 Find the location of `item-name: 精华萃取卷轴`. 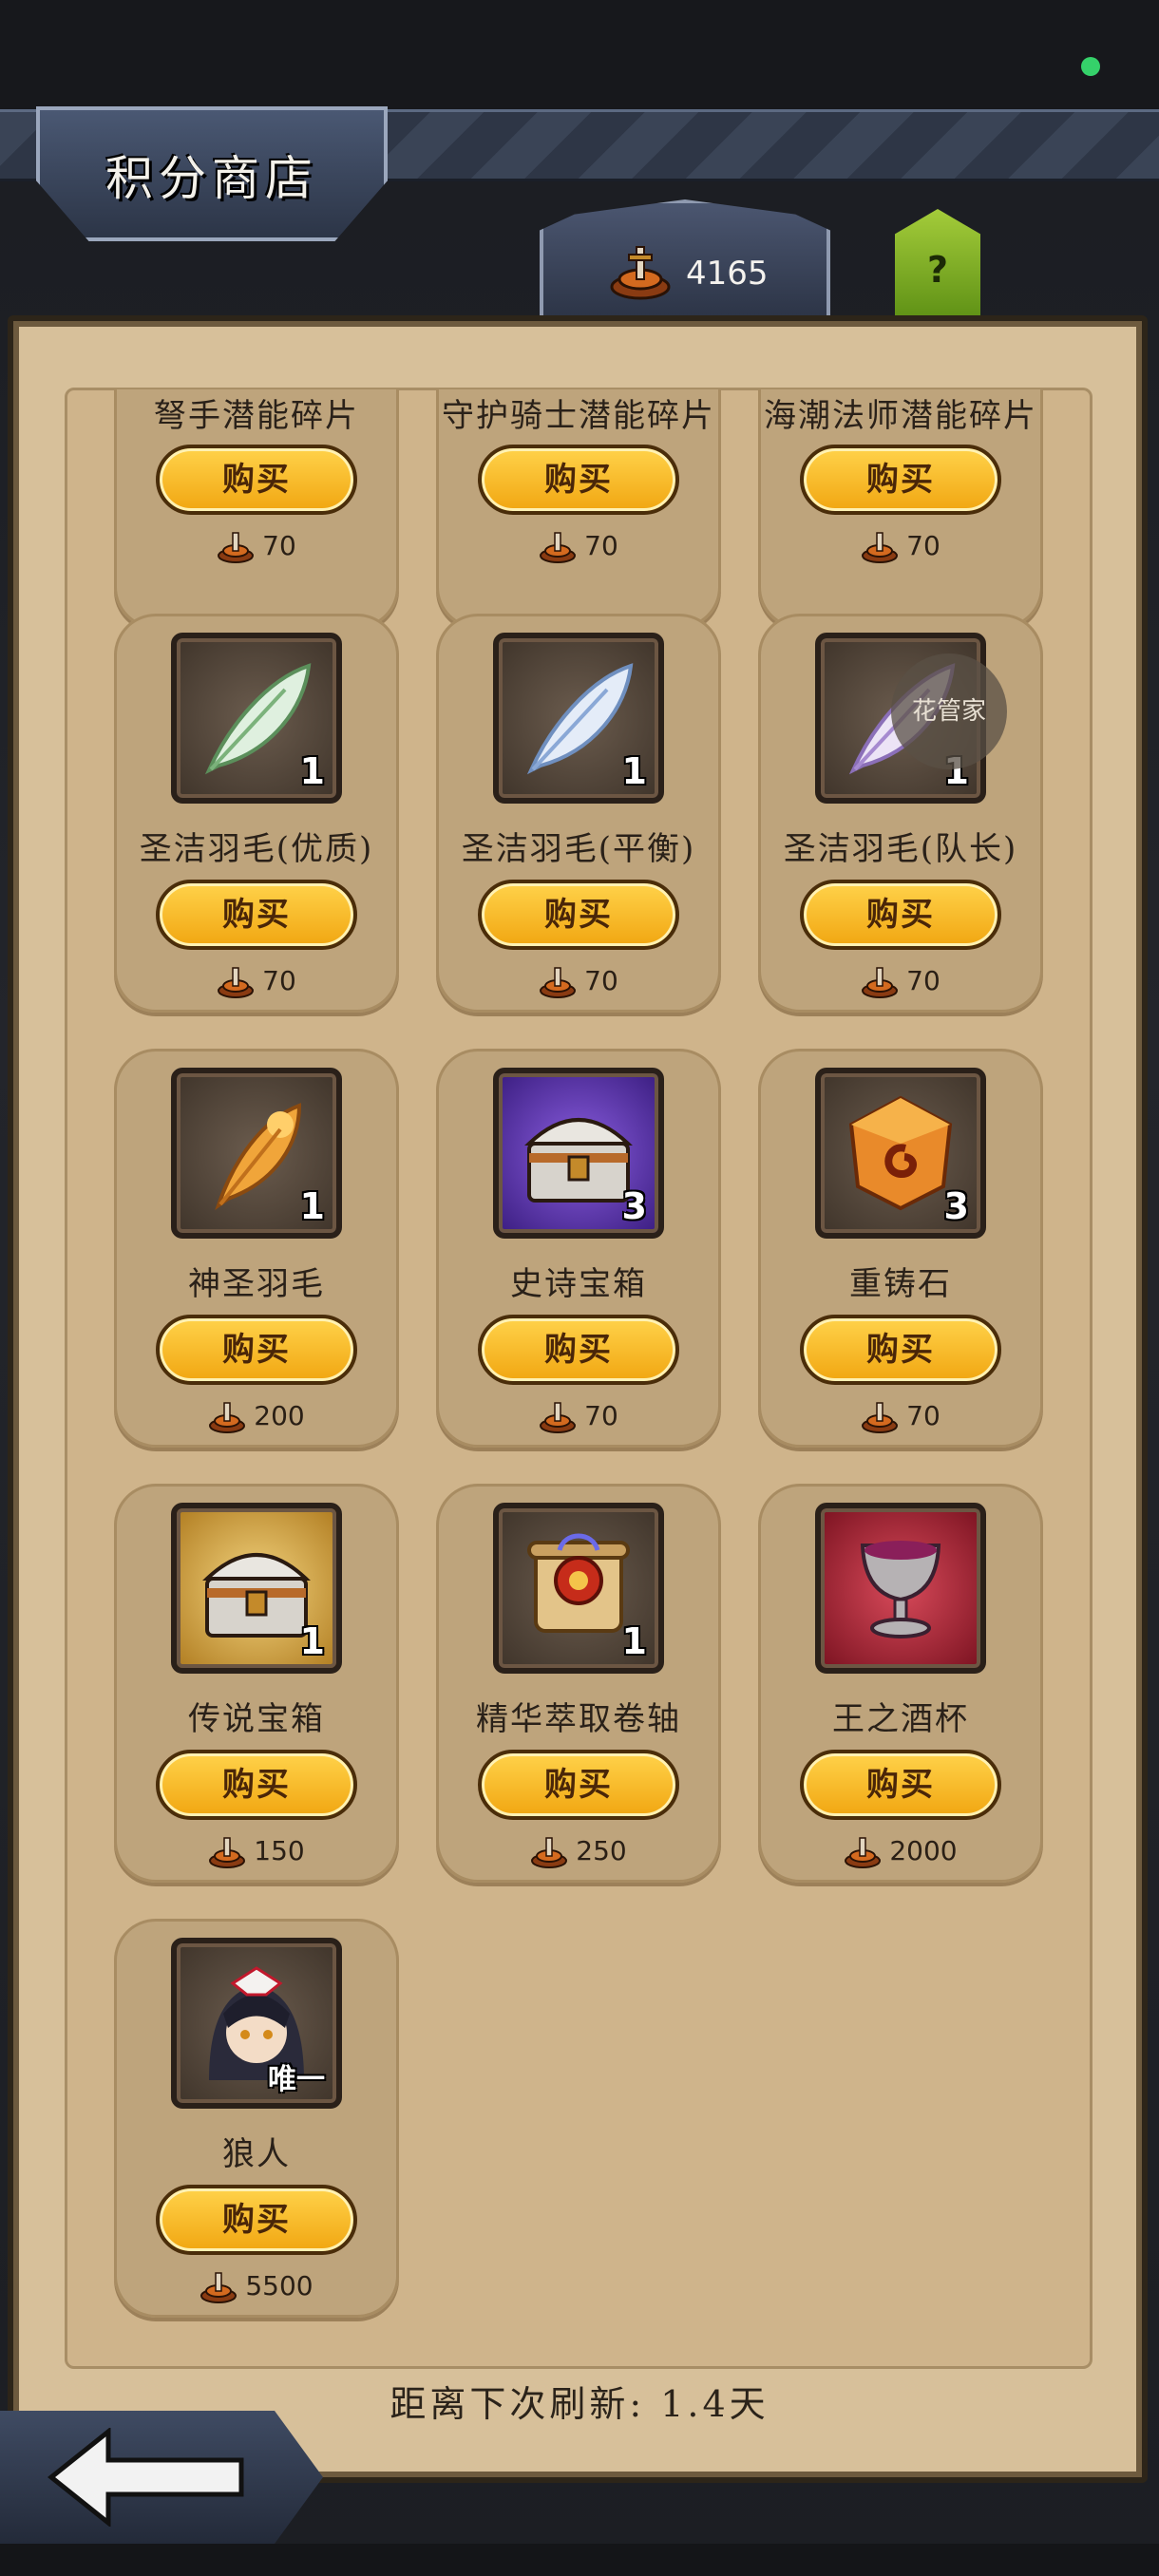

item-name: 精华萃取卷轴 is located at coordinates (578, 1719).